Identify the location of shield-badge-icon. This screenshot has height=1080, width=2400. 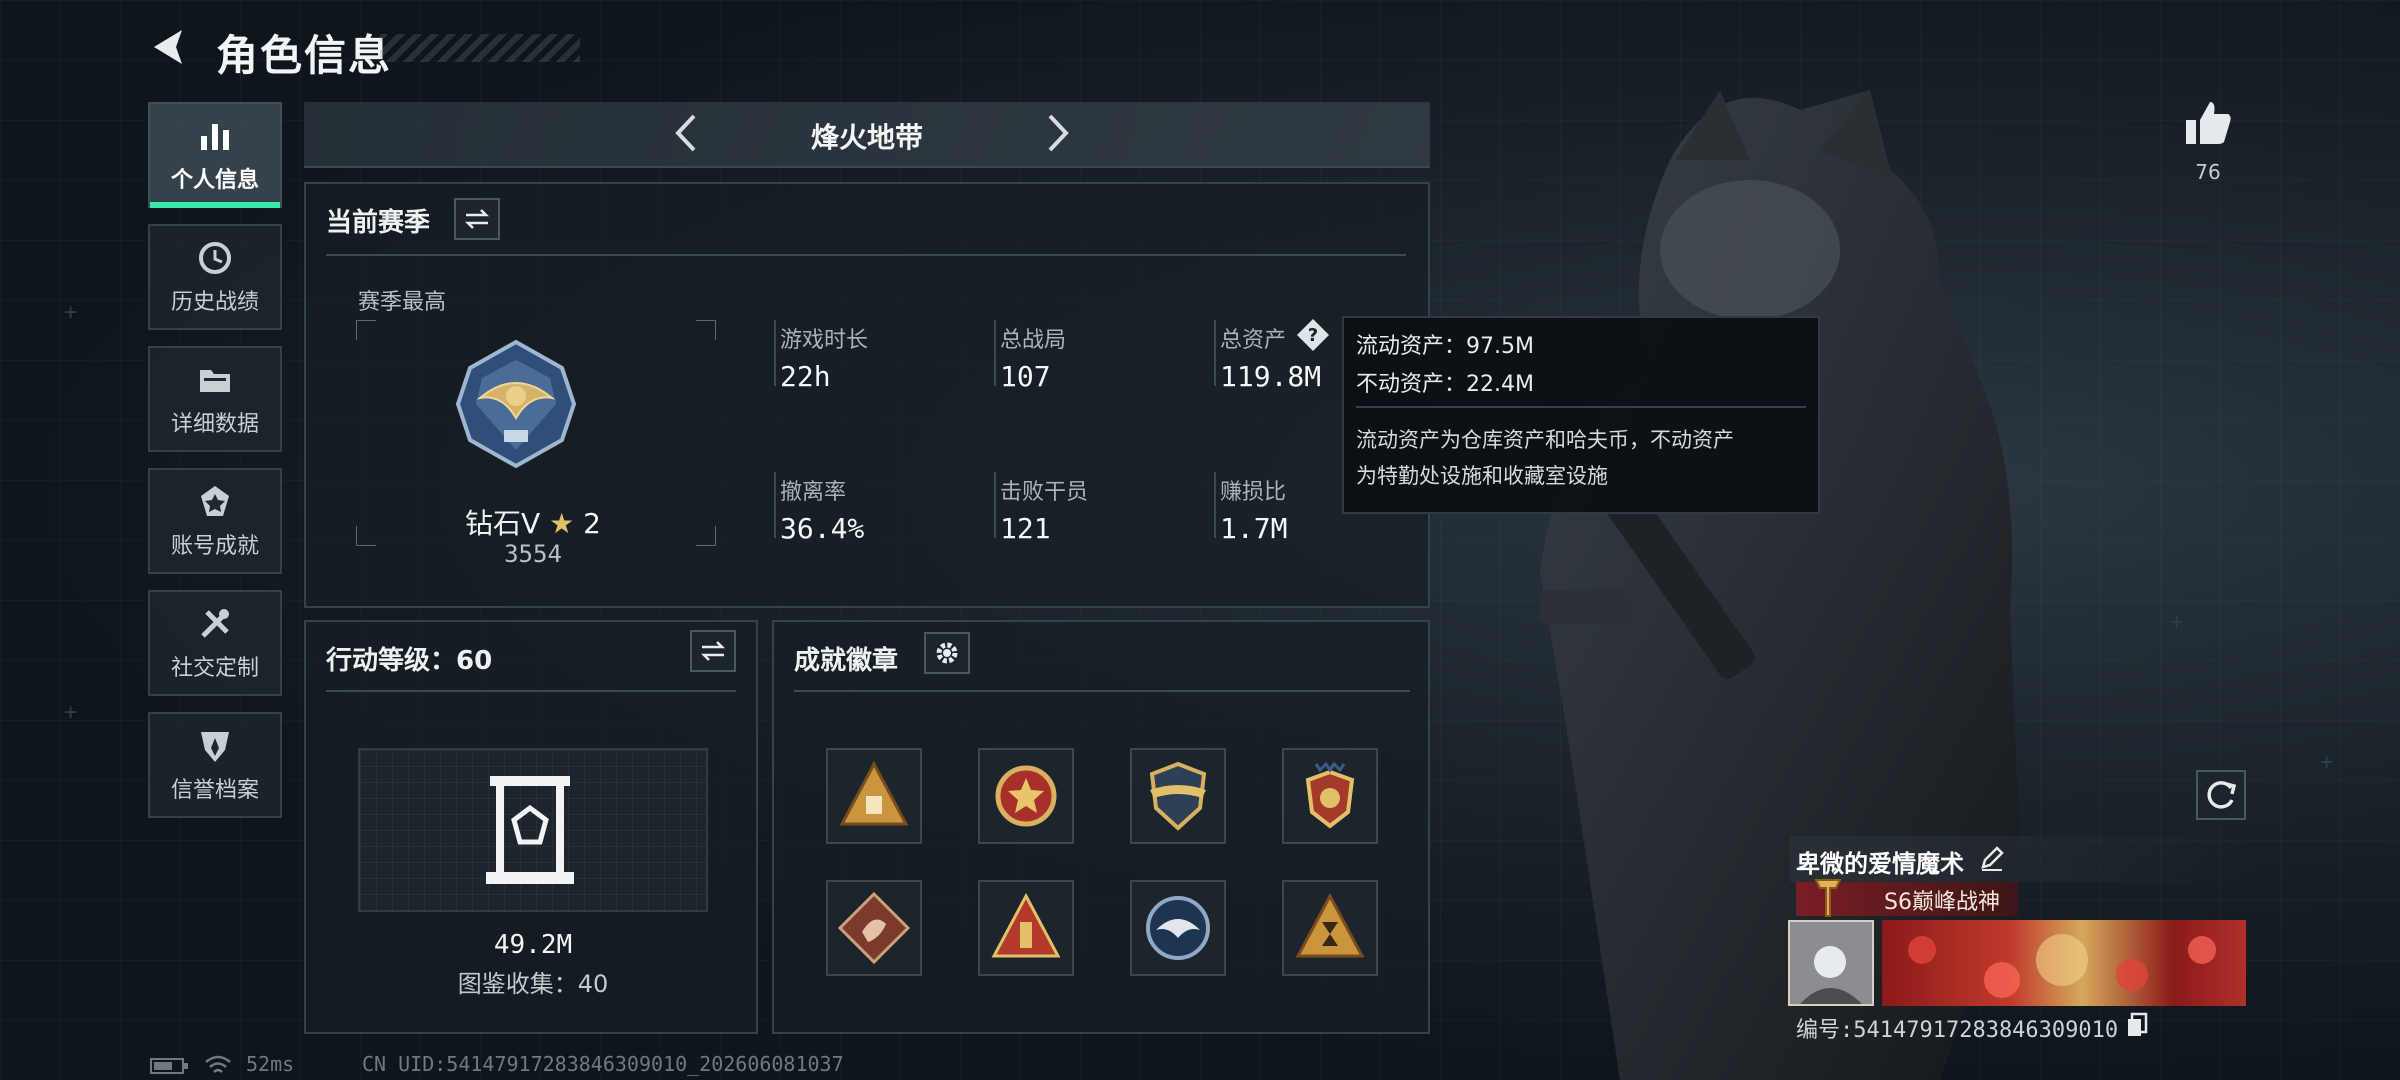
(215, 747).